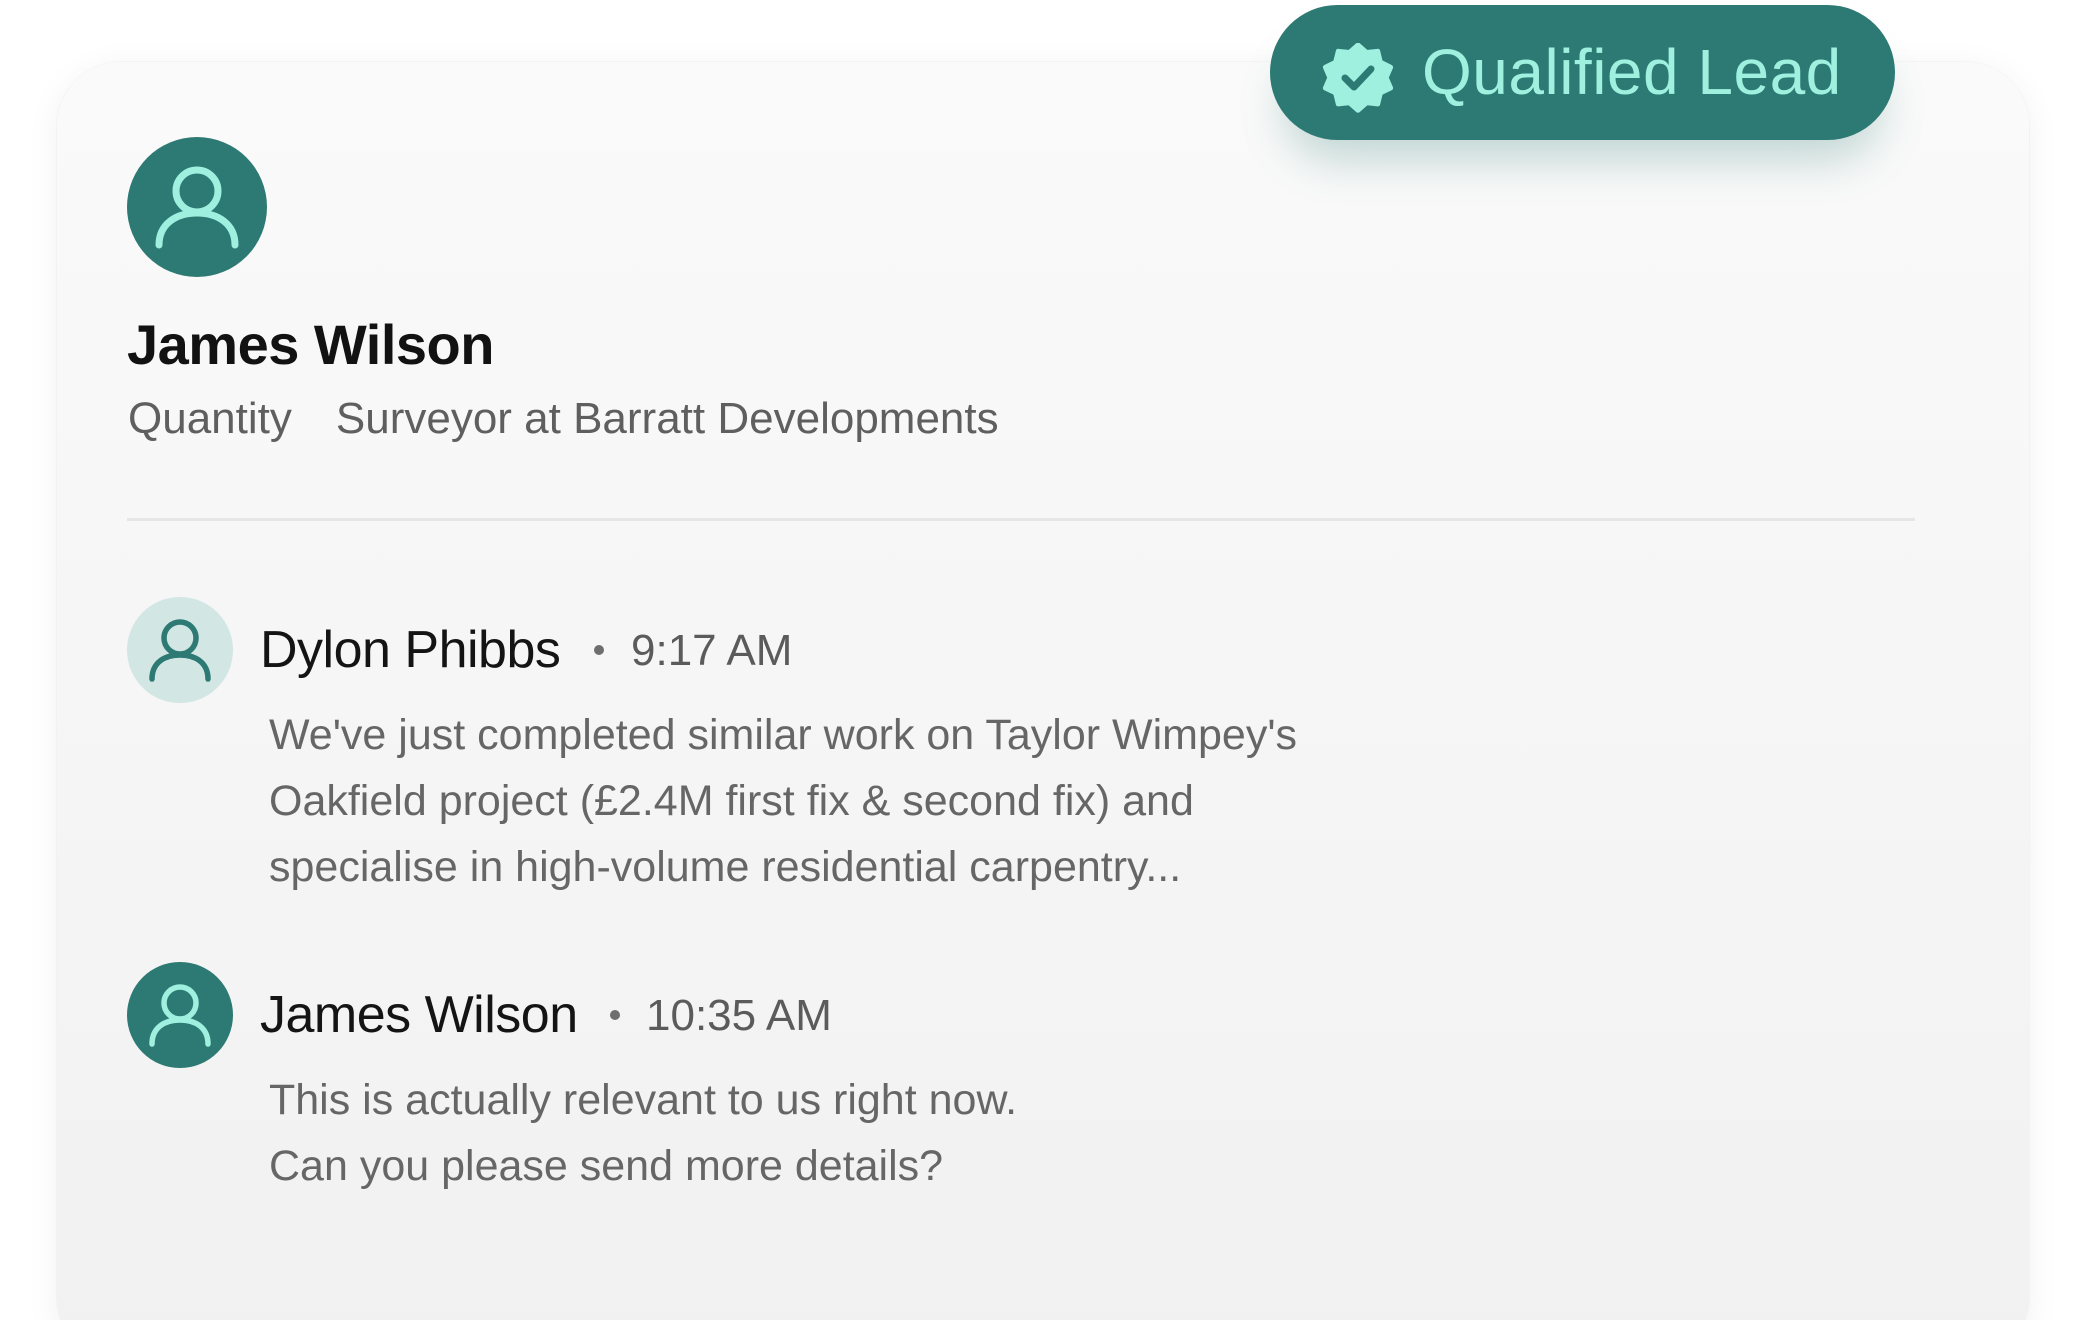 The height and width of the screenshot is (1320, 2087). I want to click on badge-label: Qualified Lead, so click(1632, 72).